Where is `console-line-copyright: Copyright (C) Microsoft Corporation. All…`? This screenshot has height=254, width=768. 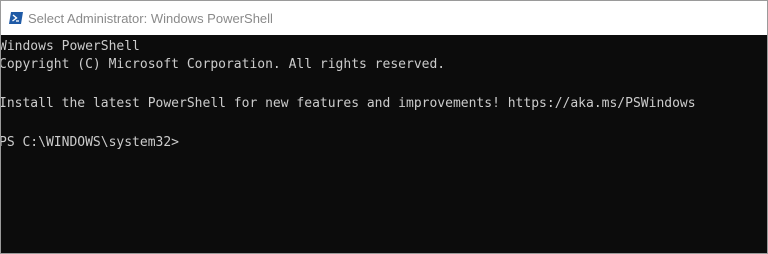 console-line-copyright: Copyright (C) Microsoft Corporation. All… is located at coordinates (223, 64).